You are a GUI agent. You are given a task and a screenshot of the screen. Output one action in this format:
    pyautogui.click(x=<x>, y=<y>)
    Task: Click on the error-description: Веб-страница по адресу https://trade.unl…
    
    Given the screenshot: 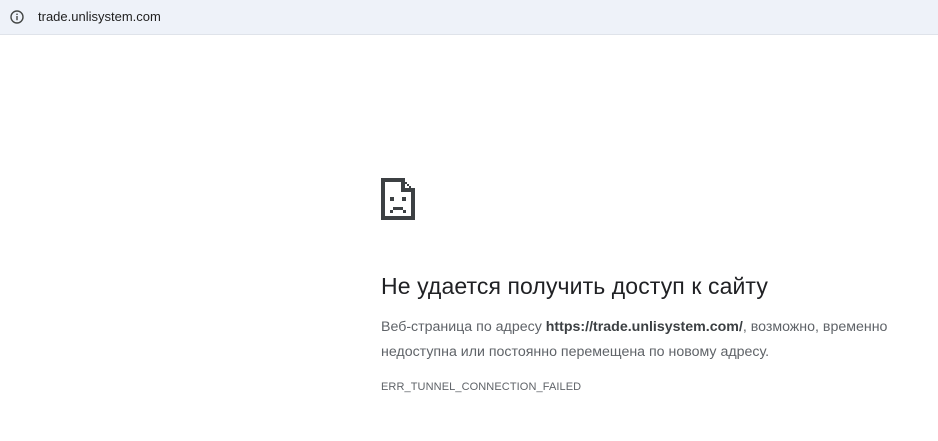 What is the action you would take?
    pyautogui.click(x=659, y=340)
    